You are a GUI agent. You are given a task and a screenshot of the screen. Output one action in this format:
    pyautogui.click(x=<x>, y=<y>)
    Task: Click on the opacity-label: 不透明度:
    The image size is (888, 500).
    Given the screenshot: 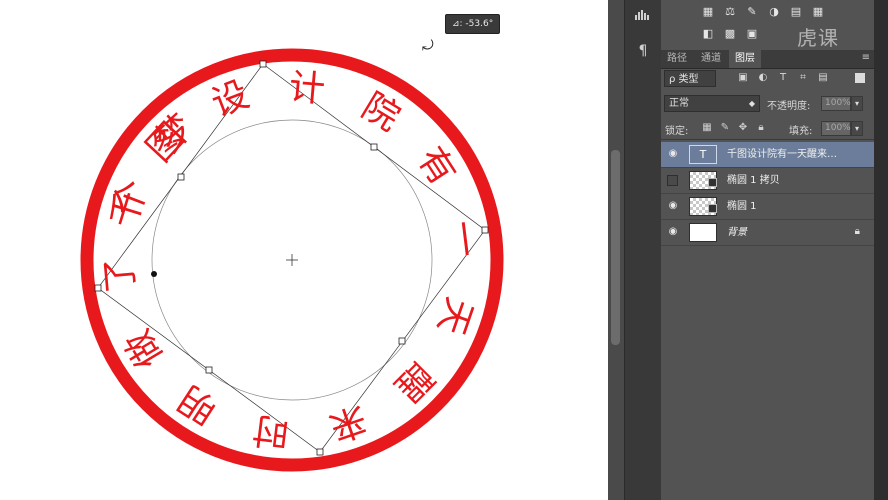 What is the action you would take?
    pyautogui.click(x=789, y=106)
    